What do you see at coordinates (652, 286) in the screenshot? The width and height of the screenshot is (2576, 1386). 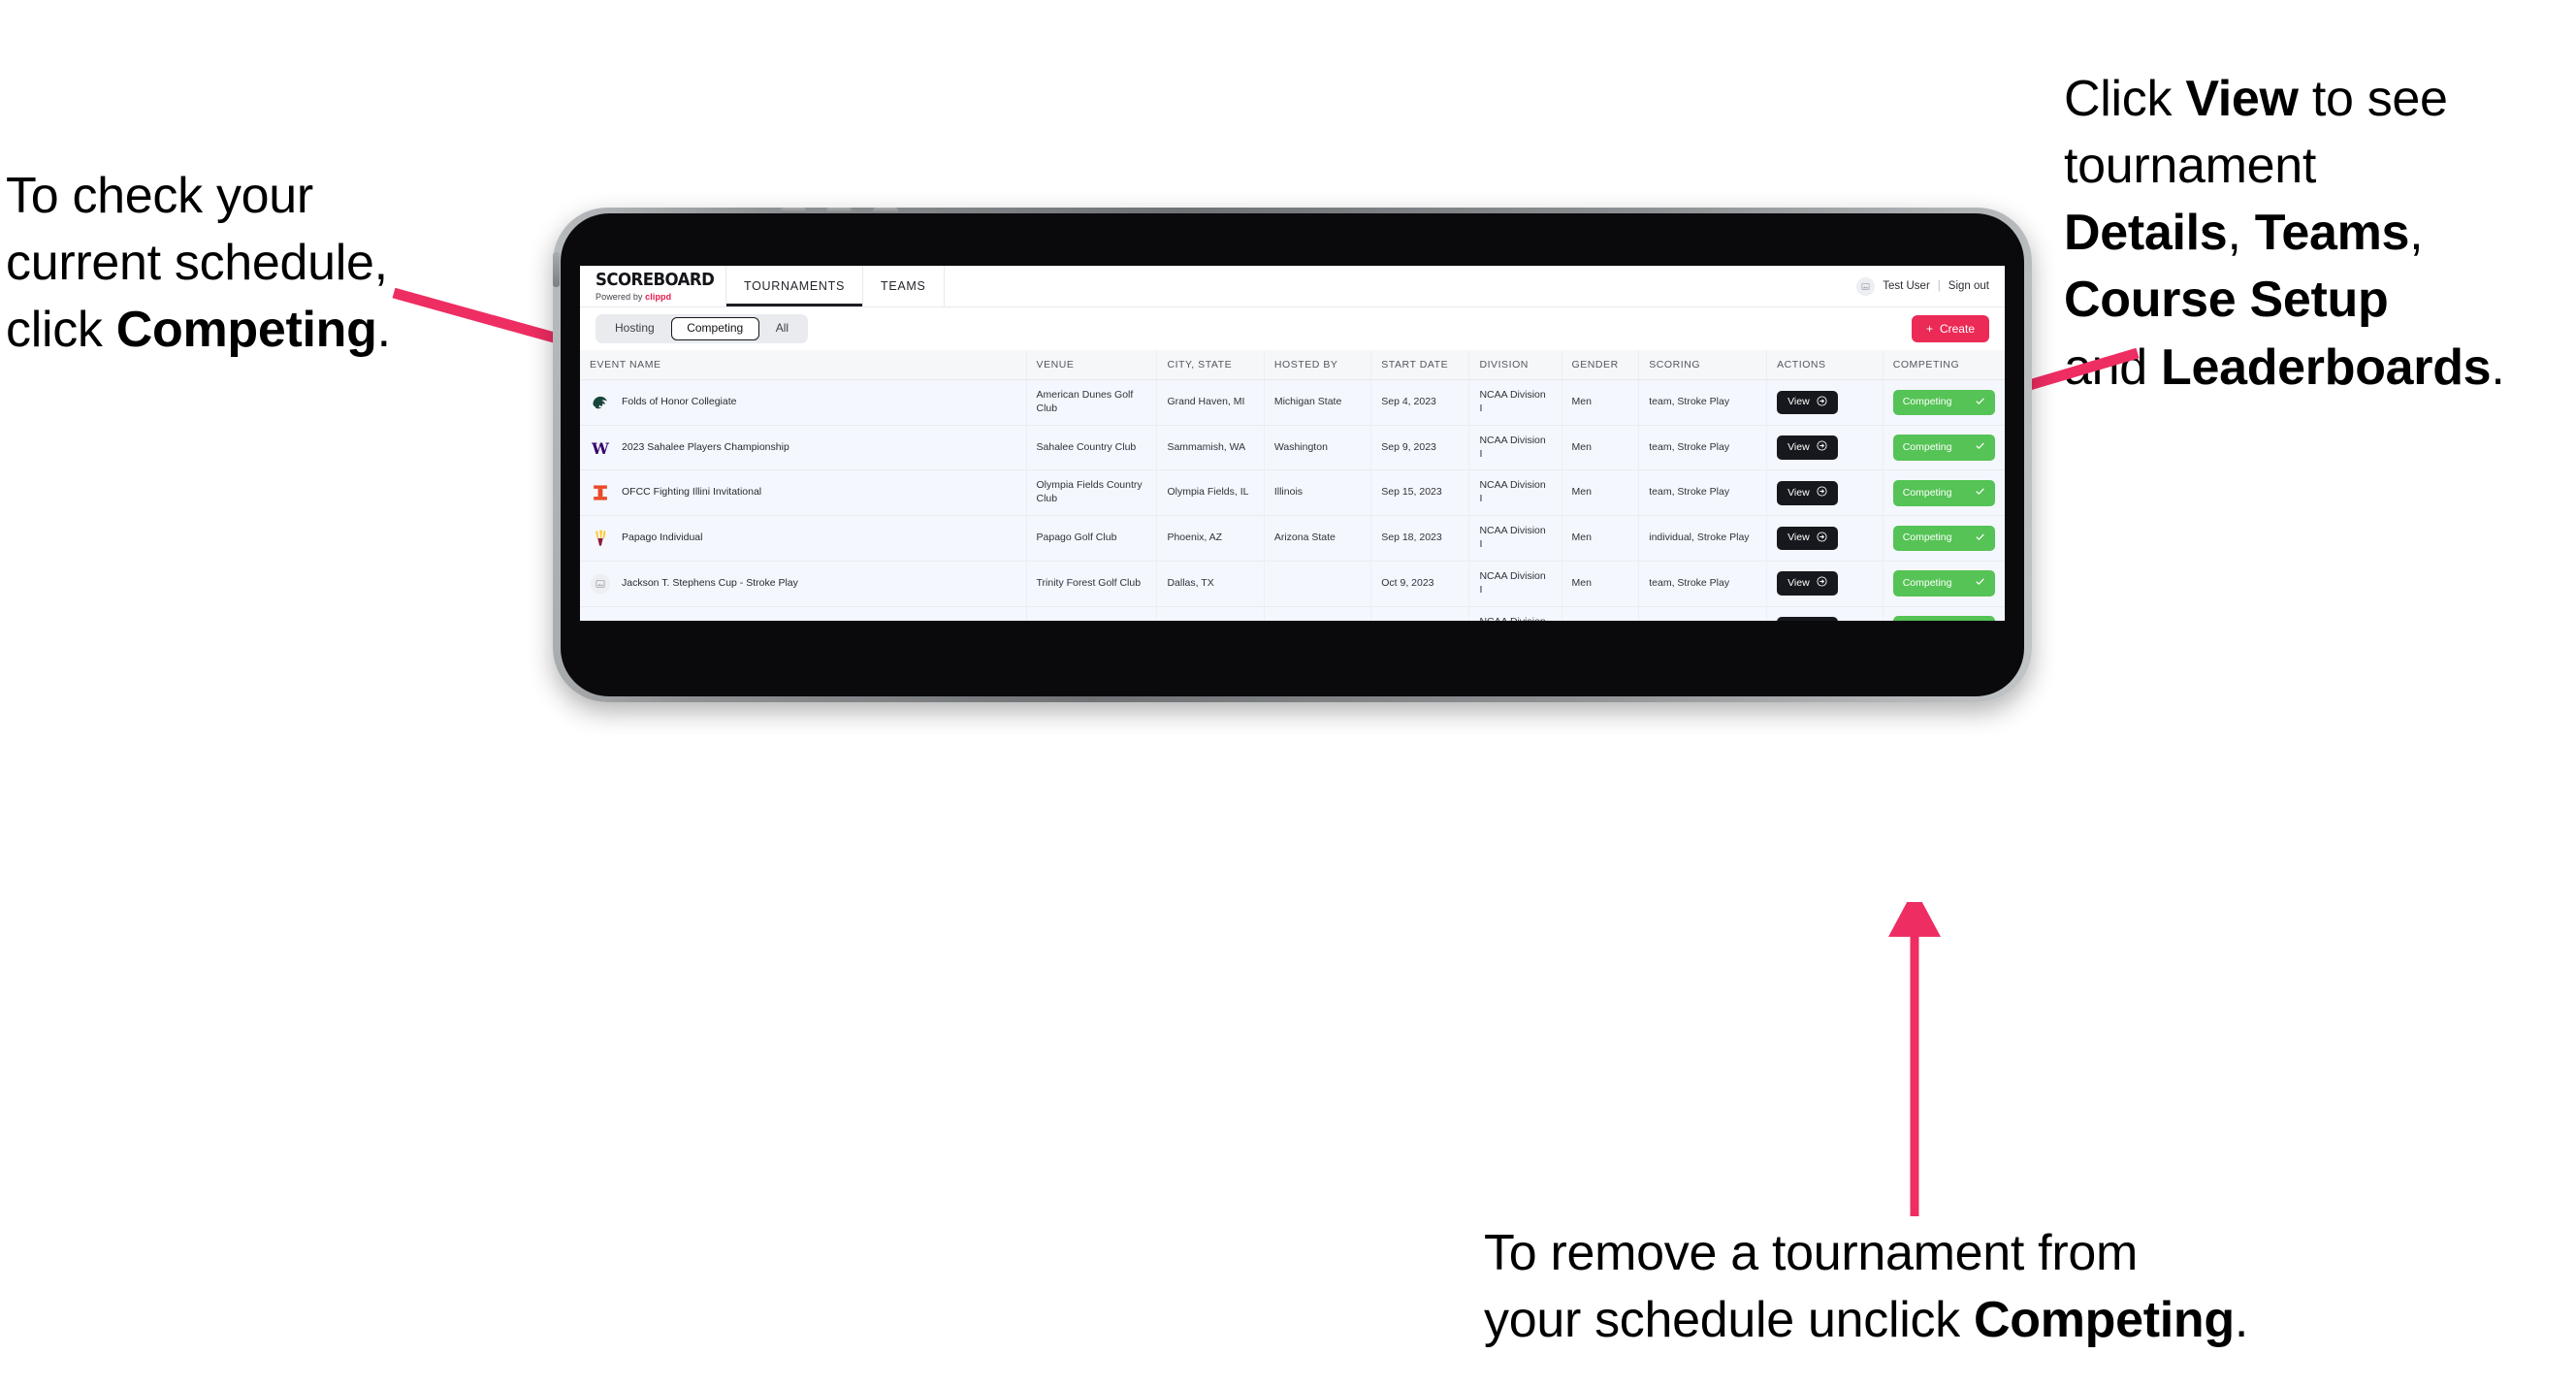 I see `brand-logo: SCOREBOARD Powered by clippd` at bounding box center [652, 286].